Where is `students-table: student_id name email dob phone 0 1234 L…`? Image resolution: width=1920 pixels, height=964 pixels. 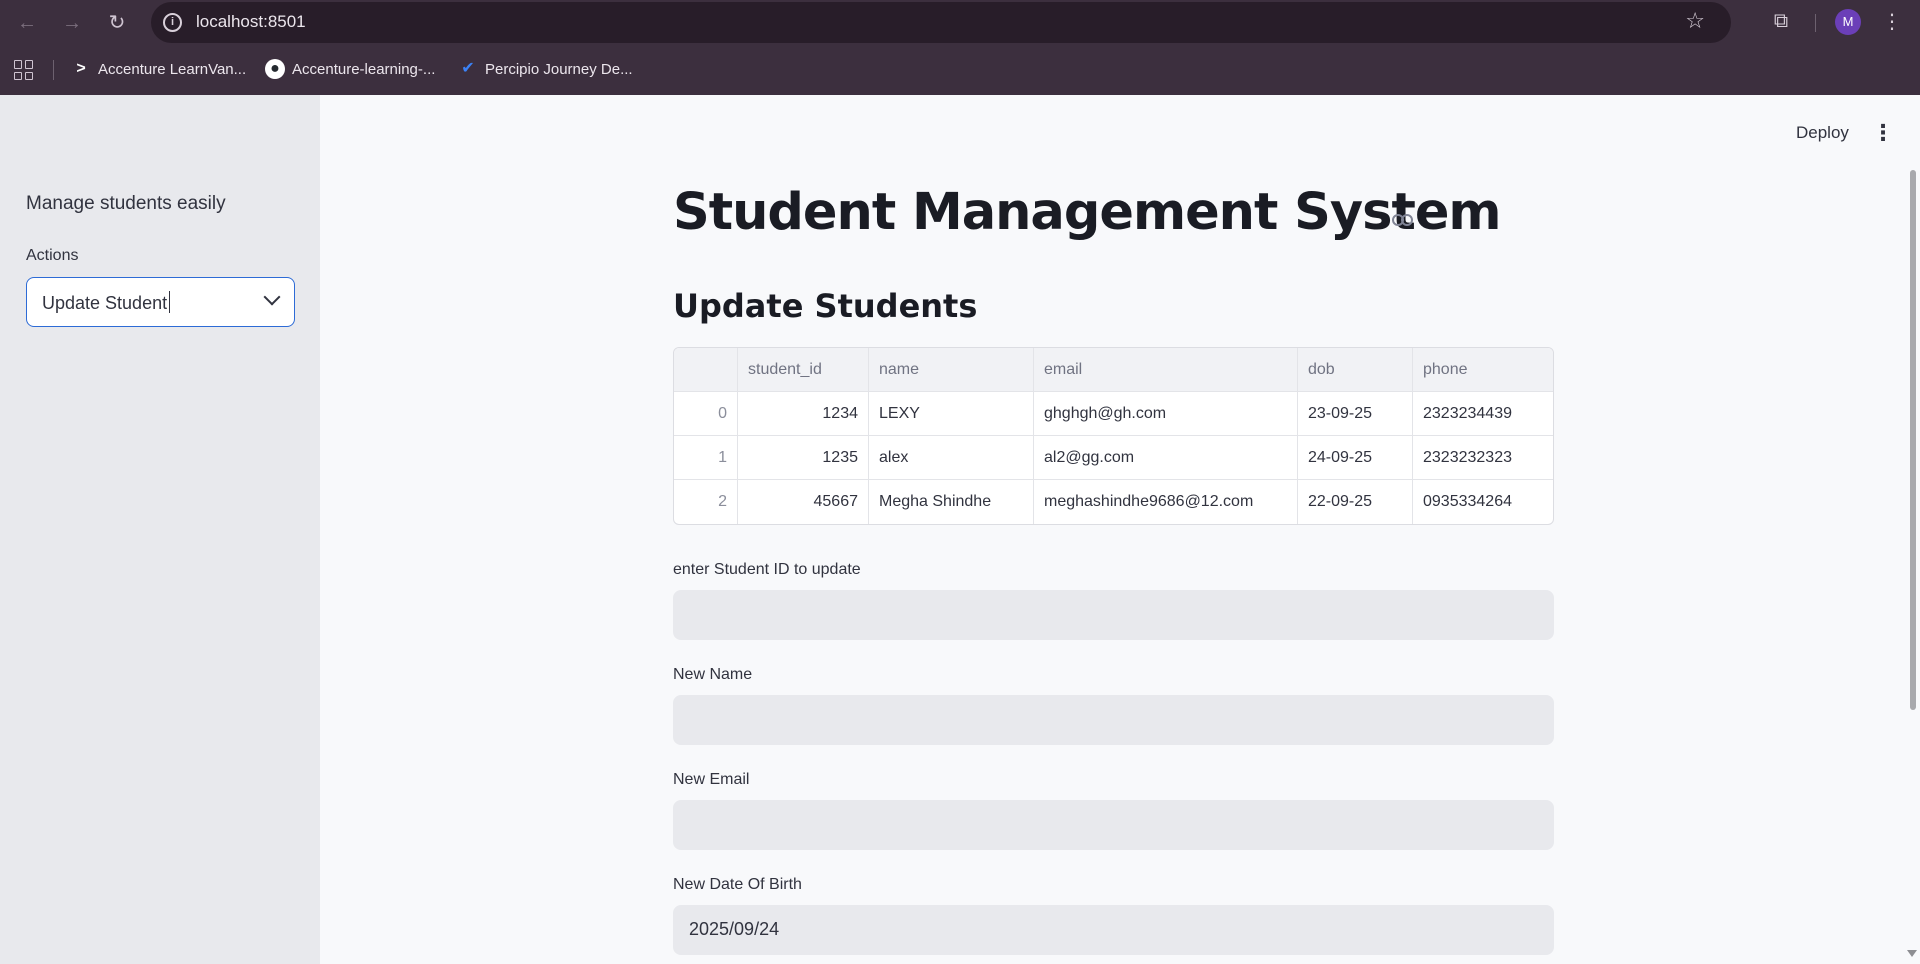
students-table: student_id name email dob phone 0 1234 L… is located at coordinates (1113, 436).